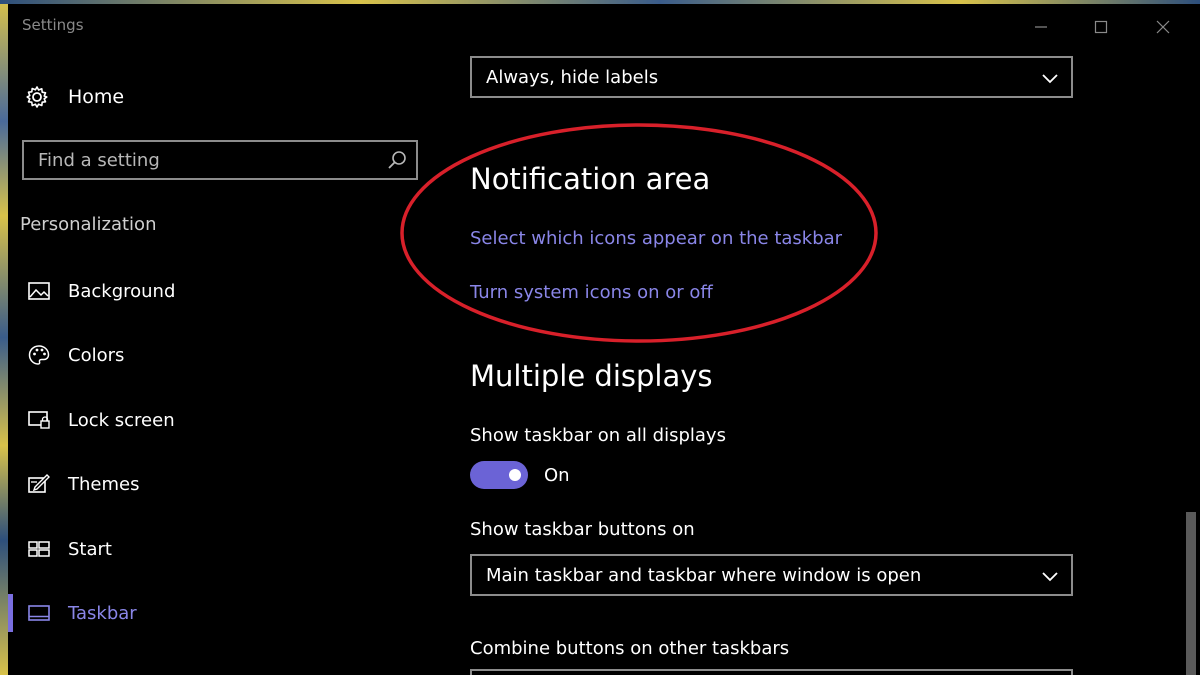  I want to click on close-button, so click(1163, 27).